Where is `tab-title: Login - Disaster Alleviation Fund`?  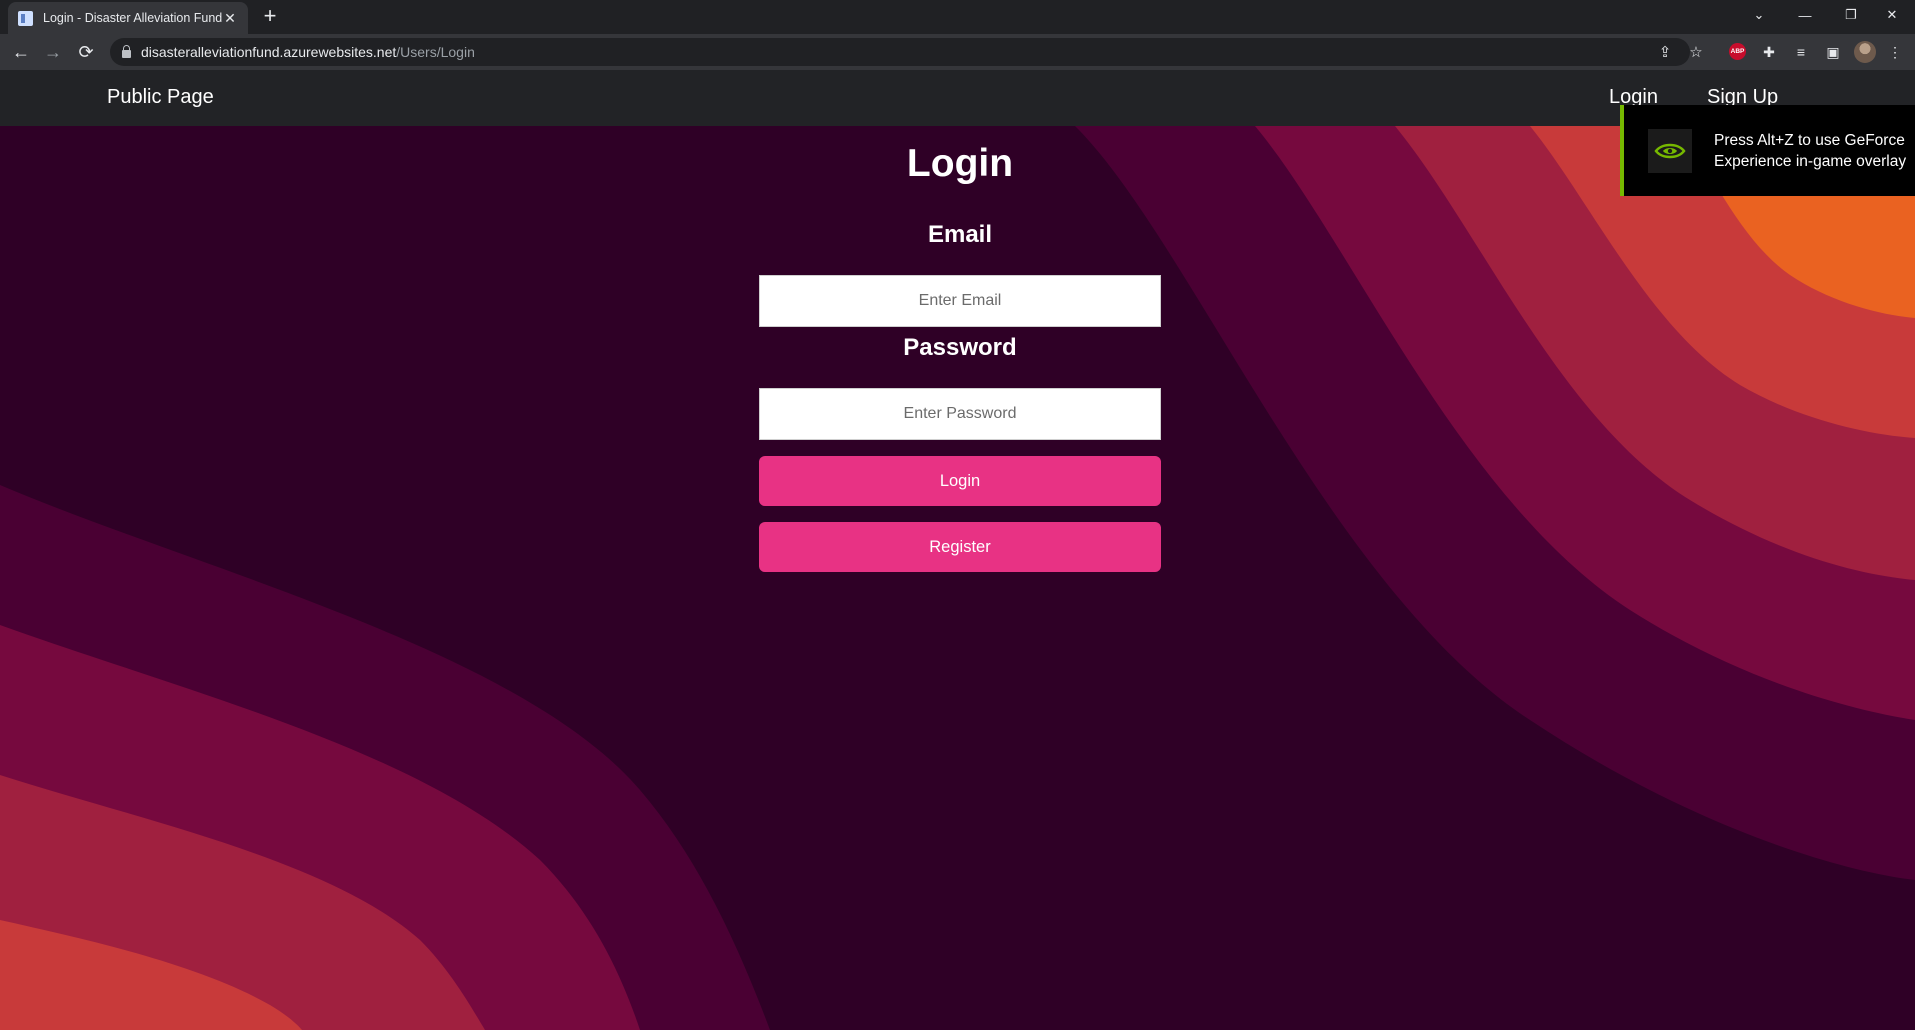
tab-title: Login - Disaster Alleviation Fund is located at coordinates (132, 18).